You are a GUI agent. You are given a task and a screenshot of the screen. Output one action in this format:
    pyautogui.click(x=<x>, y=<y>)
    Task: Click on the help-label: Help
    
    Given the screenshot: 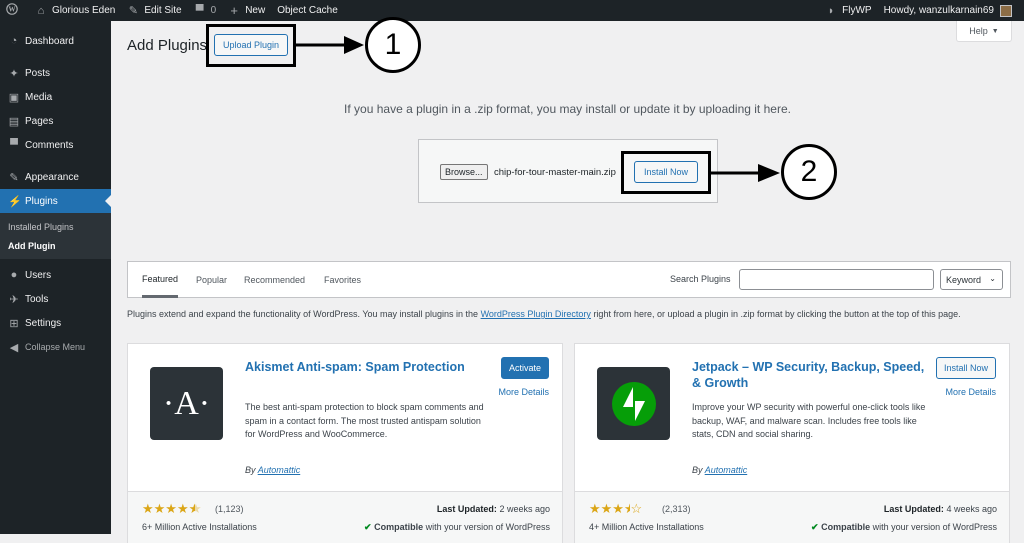 What is the action you would take?
    pyautogui.click(x=978, y=31)
    